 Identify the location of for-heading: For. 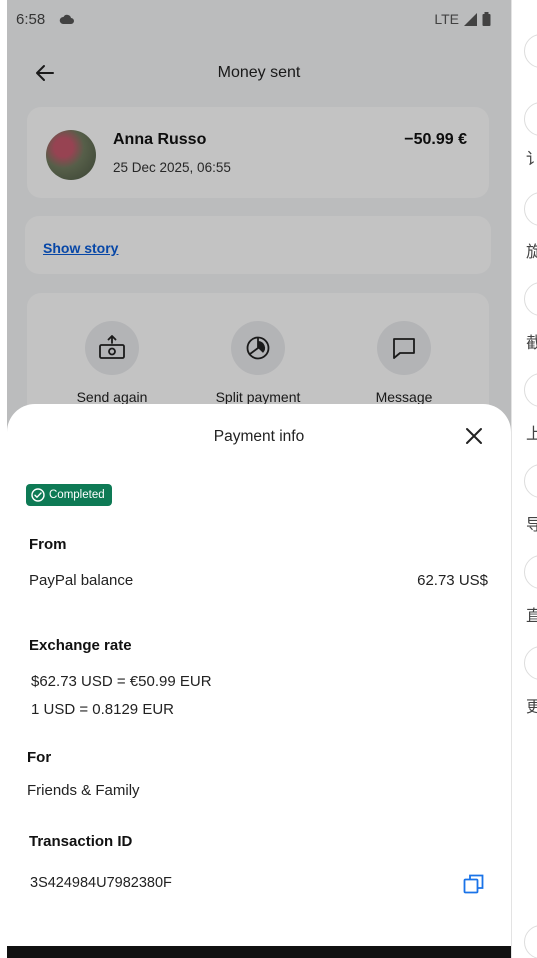
(39, 757).